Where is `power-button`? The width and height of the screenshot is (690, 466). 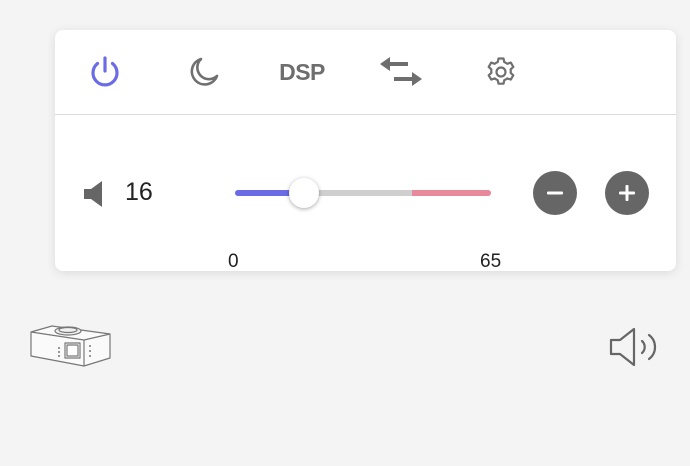
power-button is located at coordinates (105, 72).